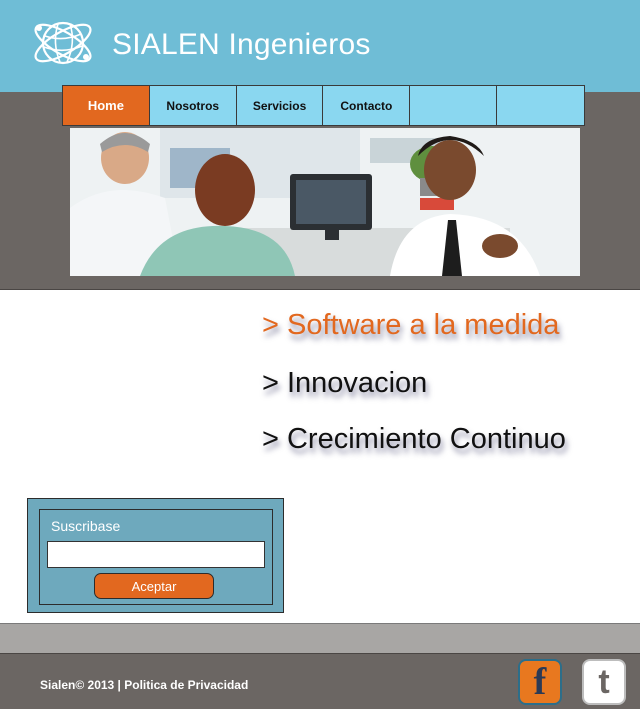  I want to click on footer-divider, so click(320, 638).